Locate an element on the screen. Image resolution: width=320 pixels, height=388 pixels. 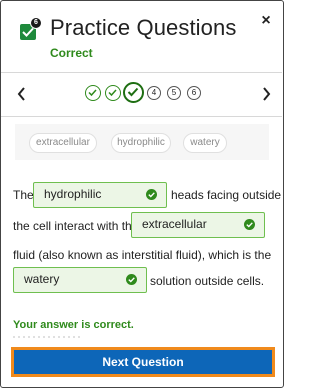
next-question-arrow-button is located at coordinates (266, 94).